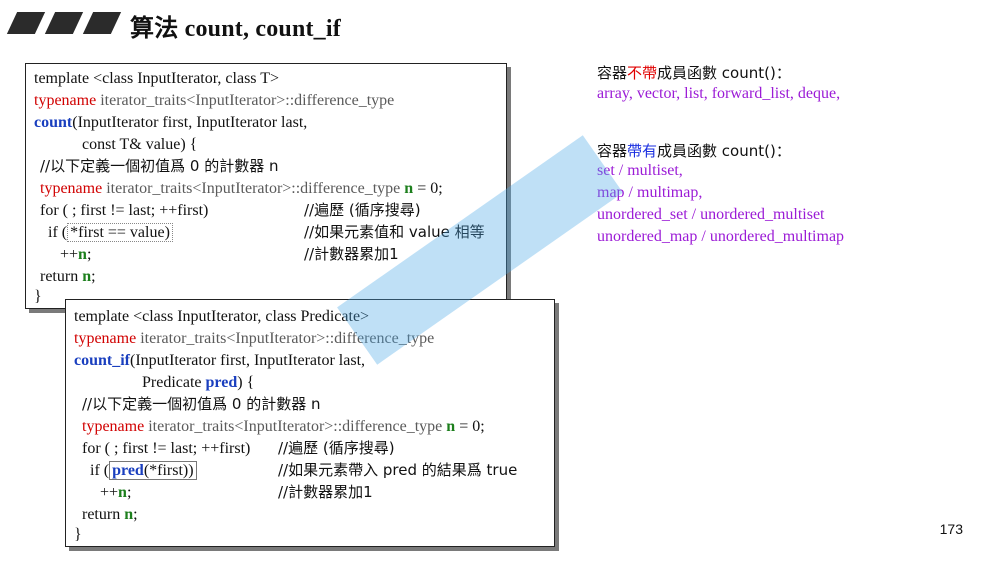  What do you see at coordinates (721, 236) in the screenshot?
I see `note-with-count-item: unordered_map / unordered_multimap` at bounding box center [721, 236].